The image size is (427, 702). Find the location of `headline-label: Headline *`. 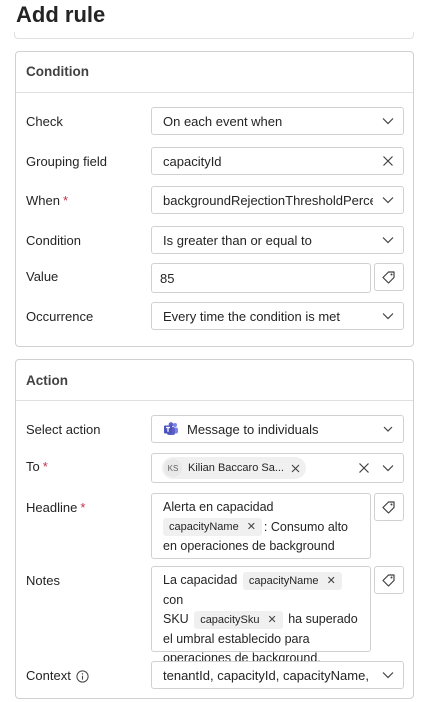

headline-label: Headline * is located at coordinates (55, 508).